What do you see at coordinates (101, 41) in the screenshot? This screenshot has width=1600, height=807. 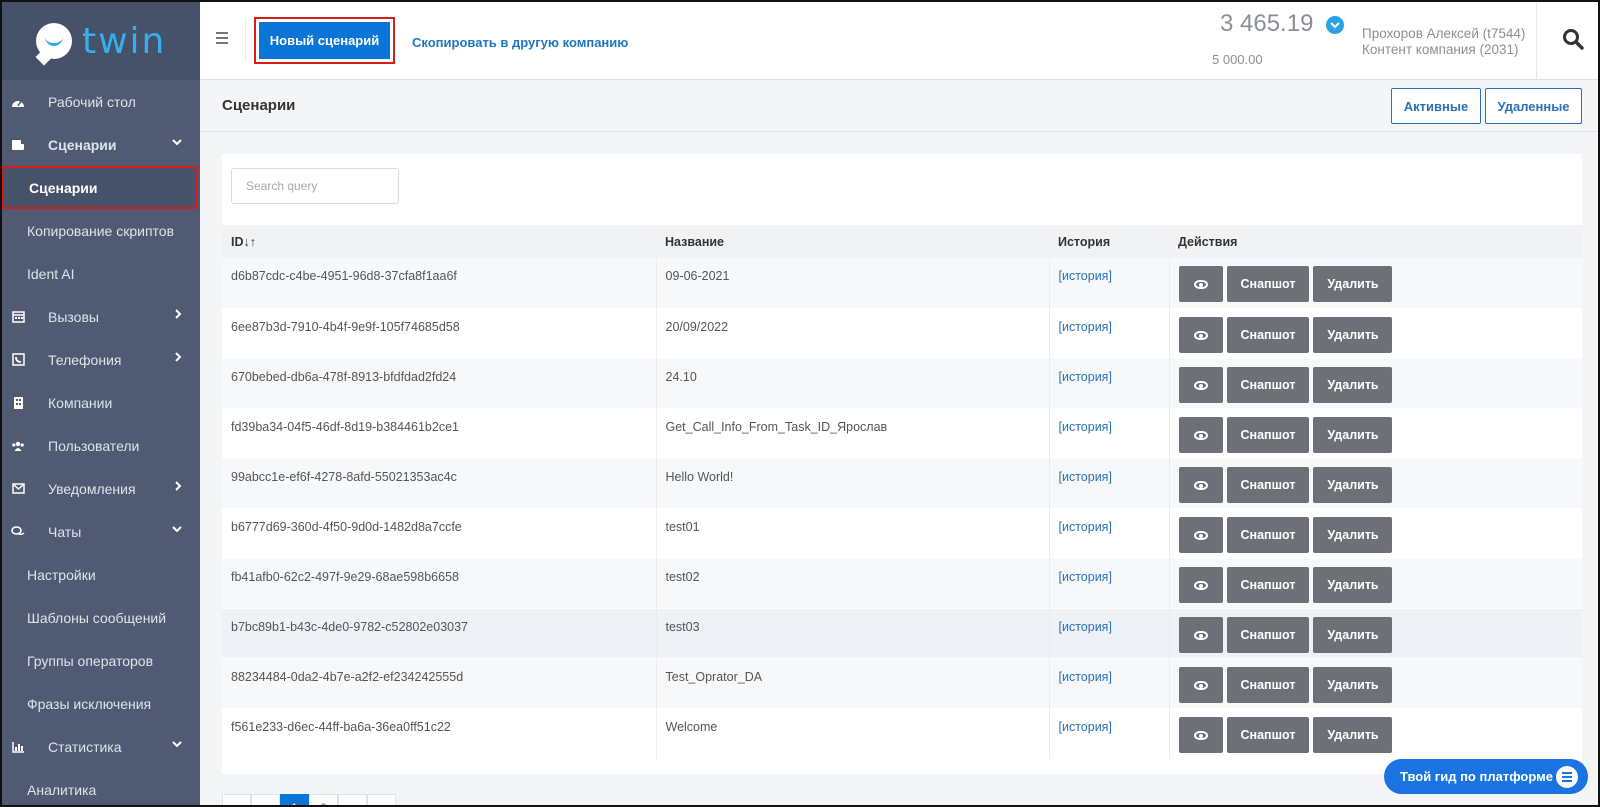 I see `logo: twin` at bounding box center [101, 41].